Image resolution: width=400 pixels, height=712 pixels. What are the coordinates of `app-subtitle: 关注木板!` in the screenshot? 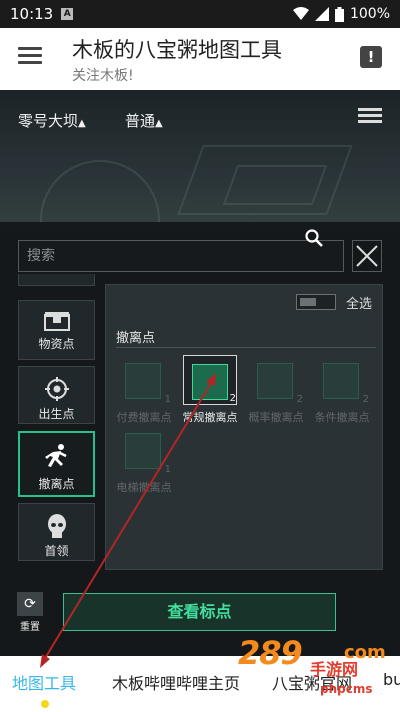 It's located at (103, 76).